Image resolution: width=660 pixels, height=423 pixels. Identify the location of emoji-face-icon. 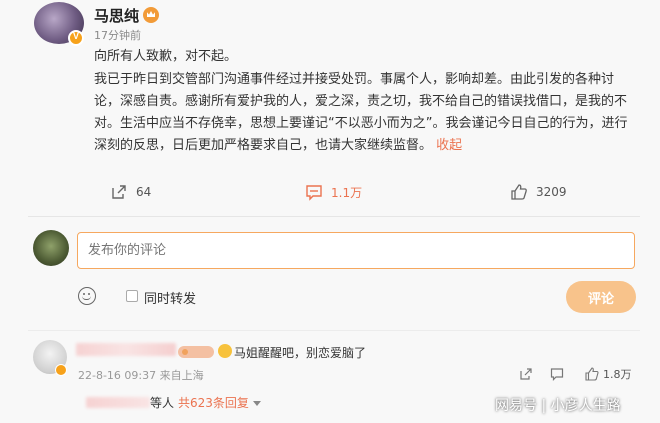
(225, 351).